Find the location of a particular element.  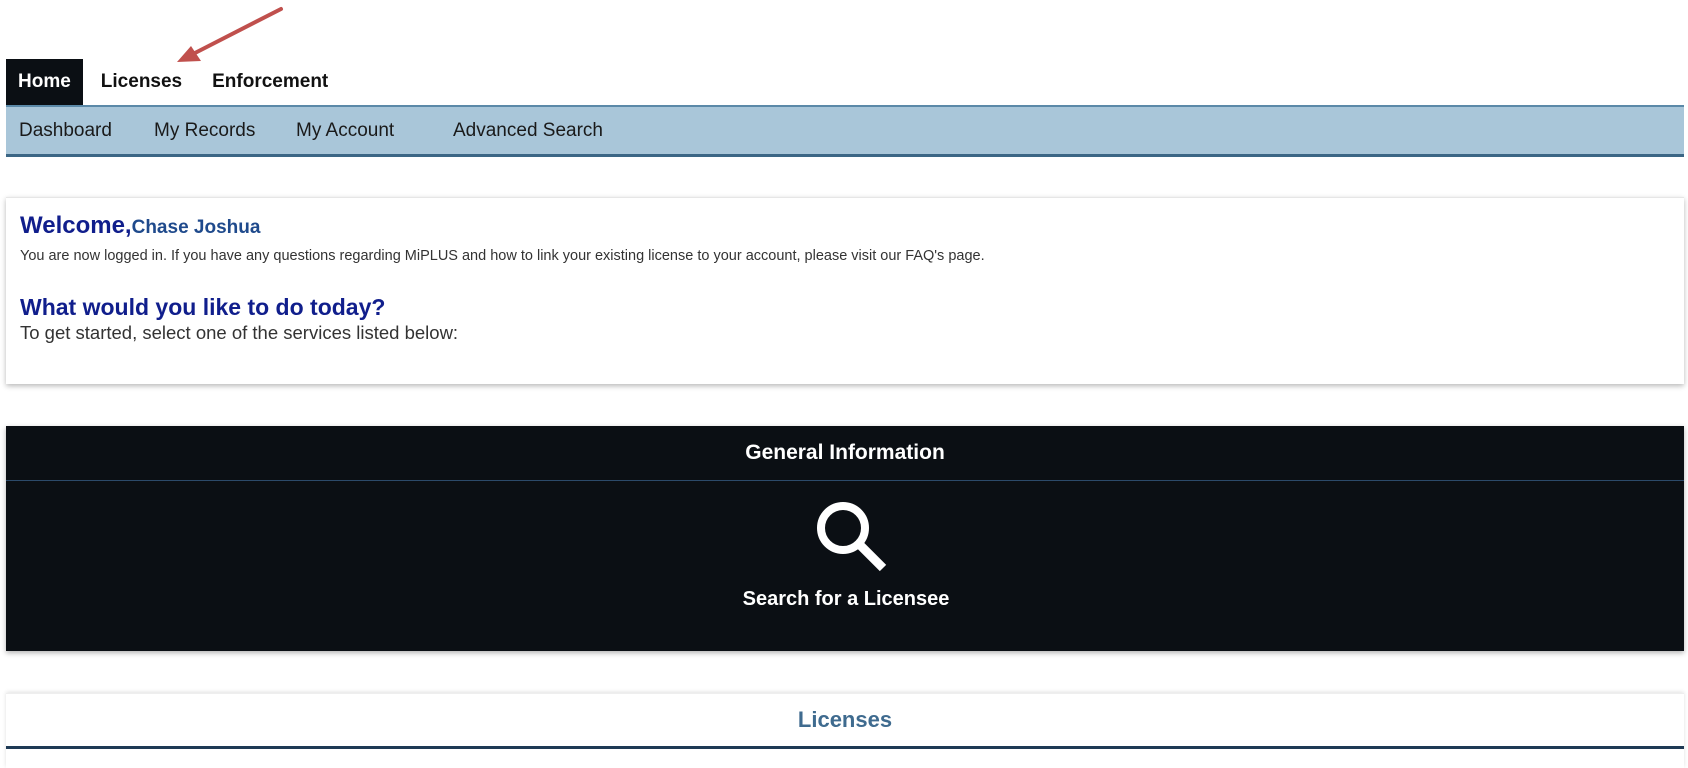

general-information-title: General Information is located at coordinates (845, 453).